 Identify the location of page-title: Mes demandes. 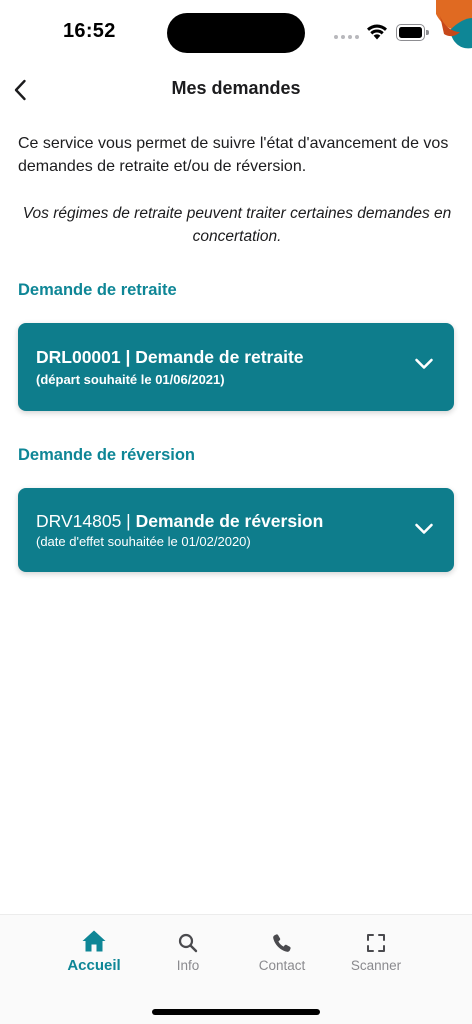
(236, 88).